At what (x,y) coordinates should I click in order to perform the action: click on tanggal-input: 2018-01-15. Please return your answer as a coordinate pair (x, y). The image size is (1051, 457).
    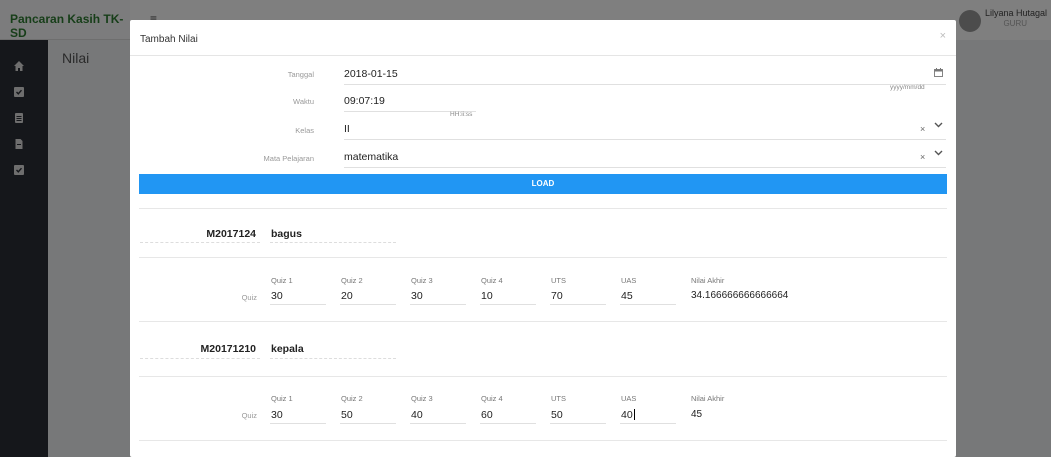
    Looking at the image, I should click on (371, 74).